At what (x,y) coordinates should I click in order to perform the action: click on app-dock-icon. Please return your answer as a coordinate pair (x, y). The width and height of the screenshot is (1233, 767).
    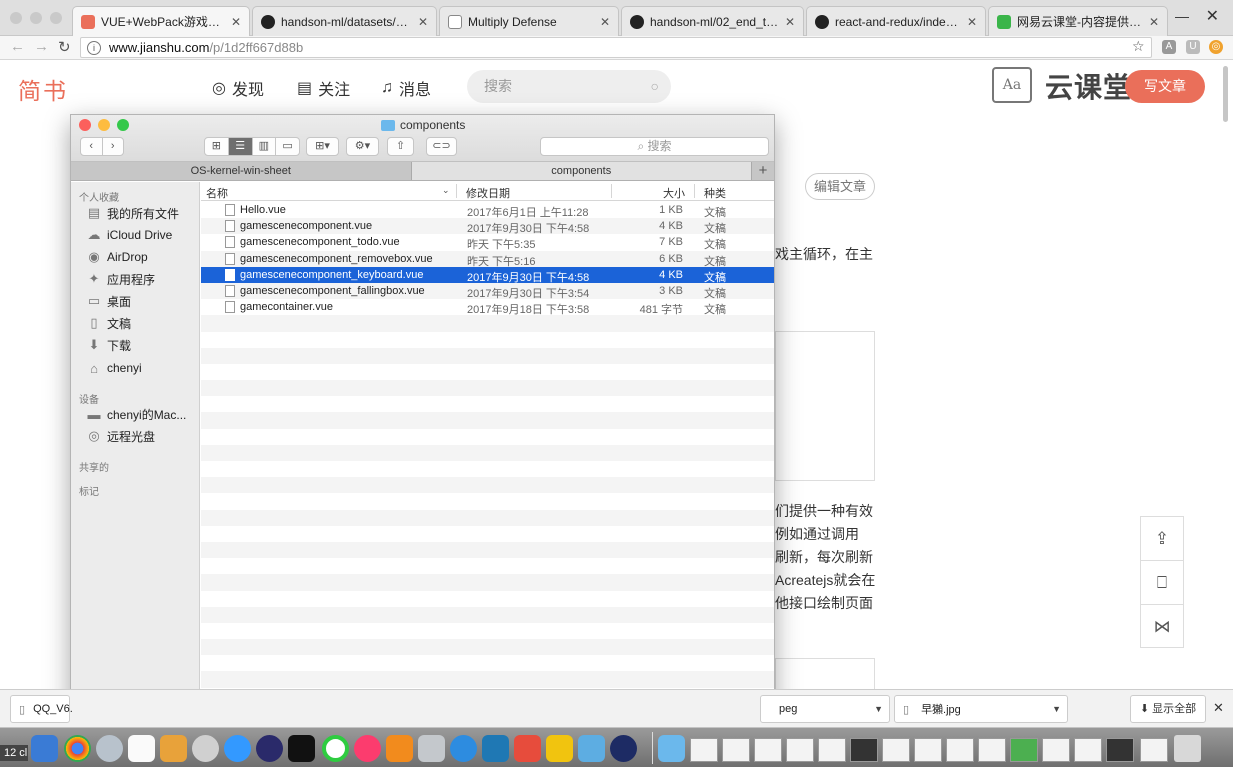
    Looking at the image, I should click on (591, 748).